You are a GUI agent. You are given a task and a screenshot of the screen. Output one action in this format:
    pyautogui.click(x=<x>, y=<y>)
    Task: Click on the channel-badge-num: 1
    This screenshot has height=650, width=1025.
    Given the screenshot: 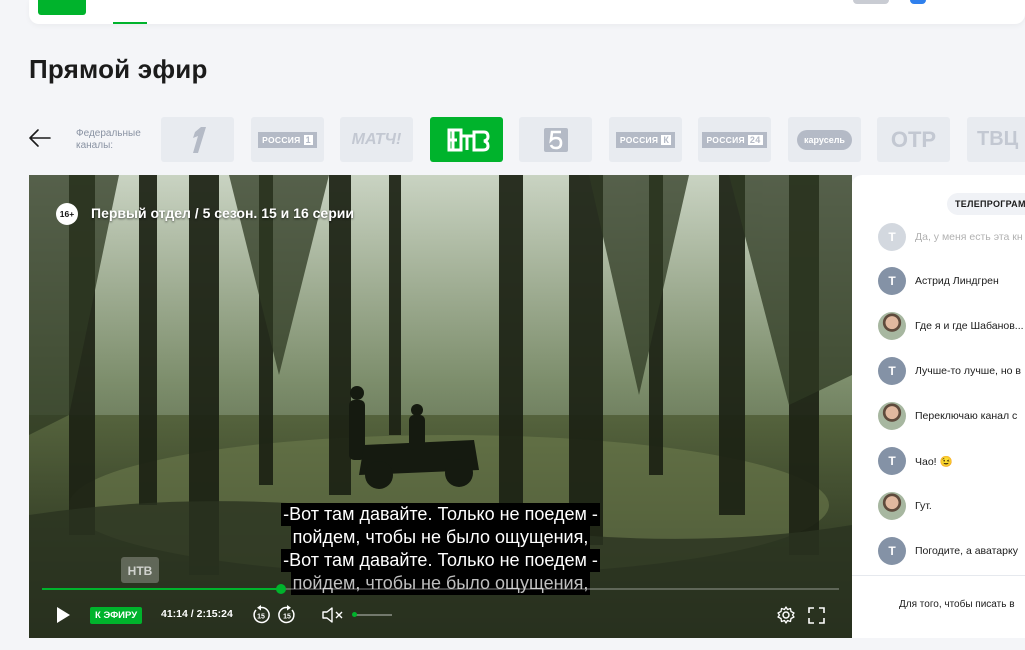 What is the action you would take?
    pyautogui.click(x=308, y=139)
    